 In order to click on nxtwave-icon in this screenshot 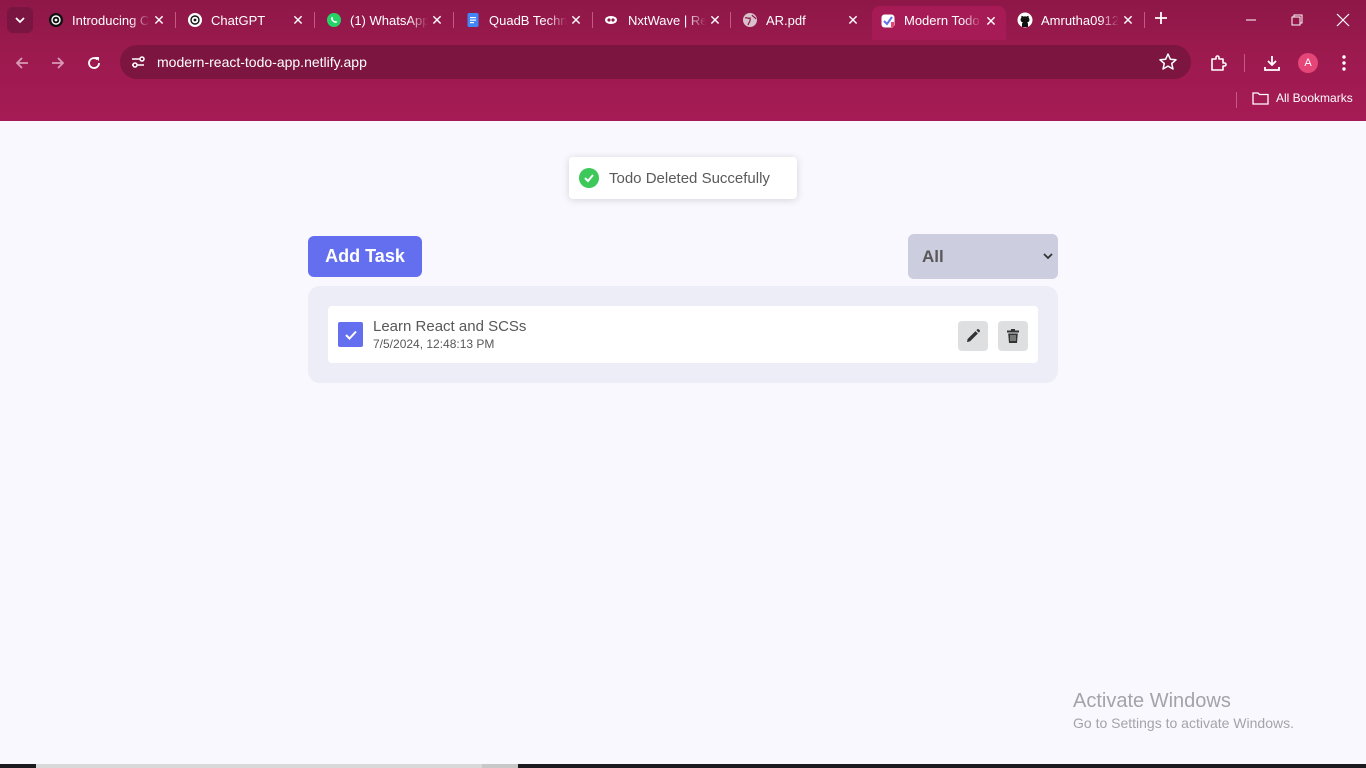, I will do `click(612, 20)`.